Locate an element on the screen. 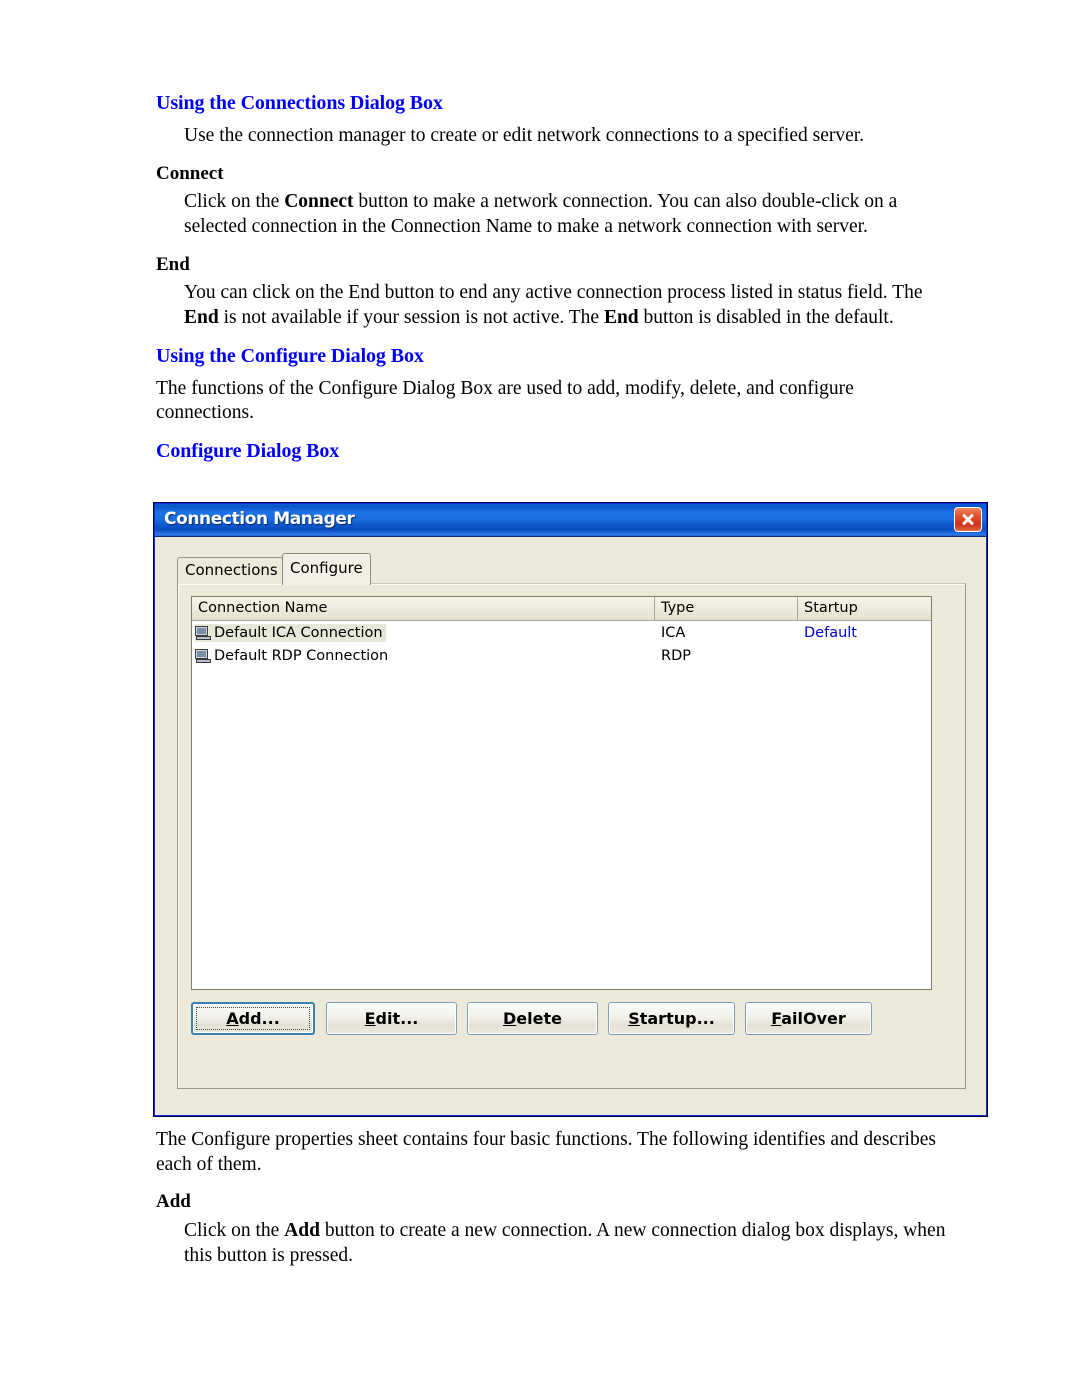  connection-name-text: Default ICA Connection is located at coordinates (298, 632).